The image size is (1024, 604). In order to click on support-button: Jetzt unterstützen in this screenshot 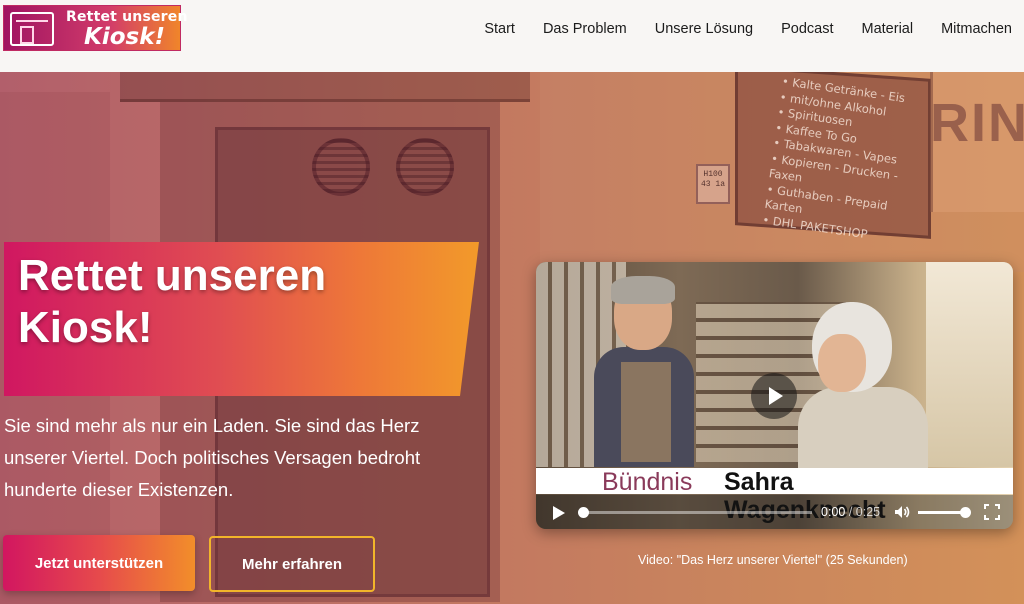, I will do `click(99, 563)`.